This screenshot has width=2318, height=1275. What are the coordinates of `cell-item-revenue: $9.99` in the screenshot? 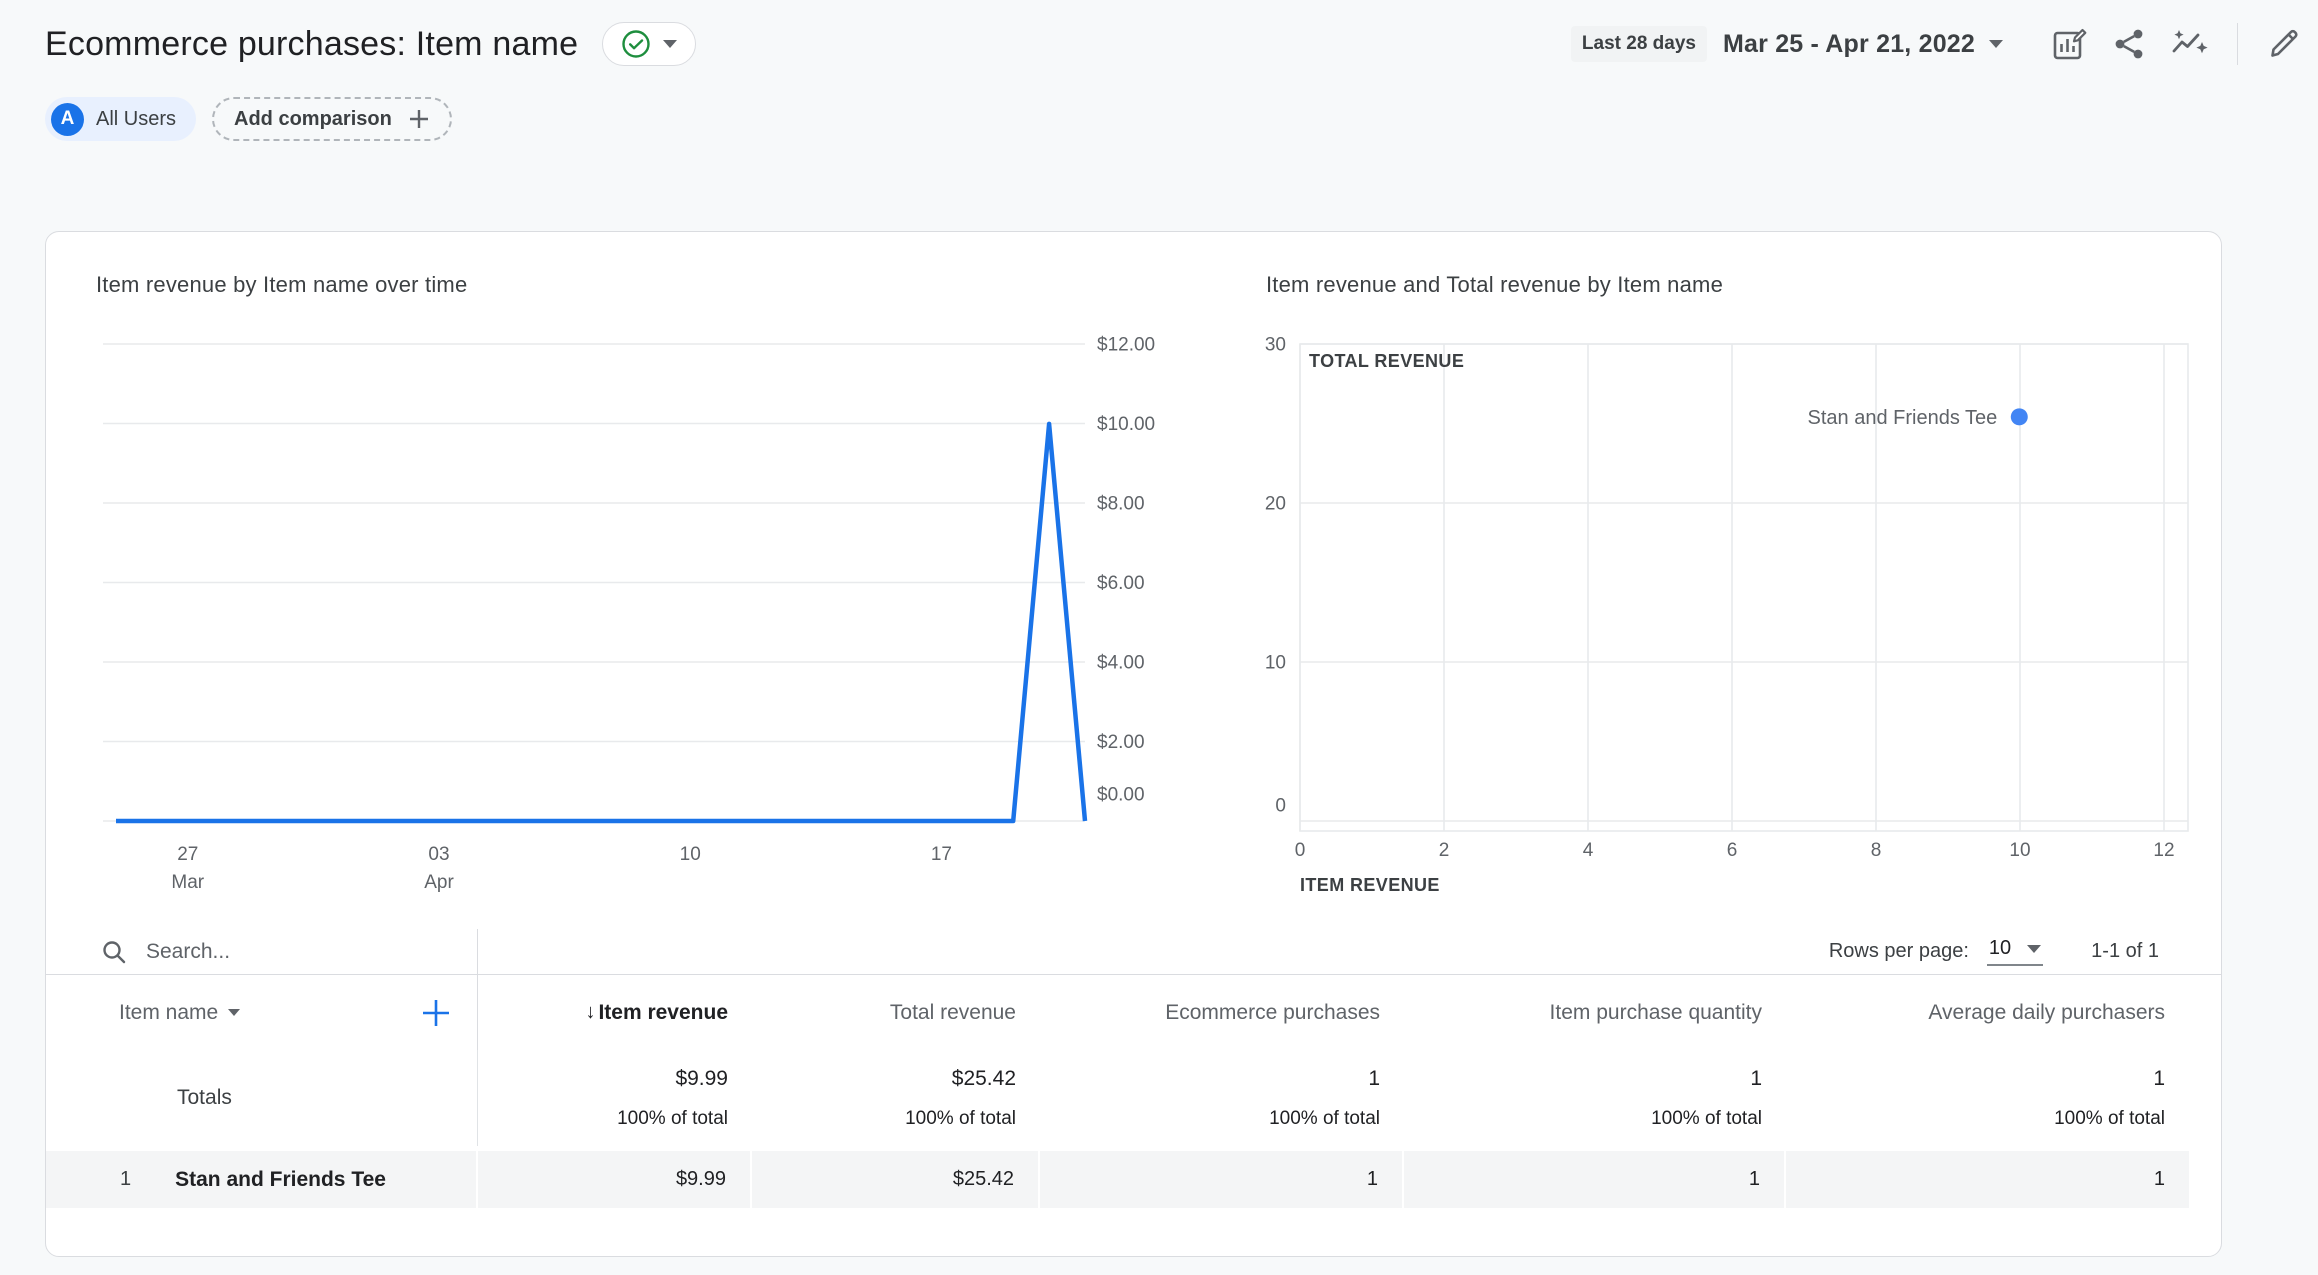 It's located at (615, 1179).